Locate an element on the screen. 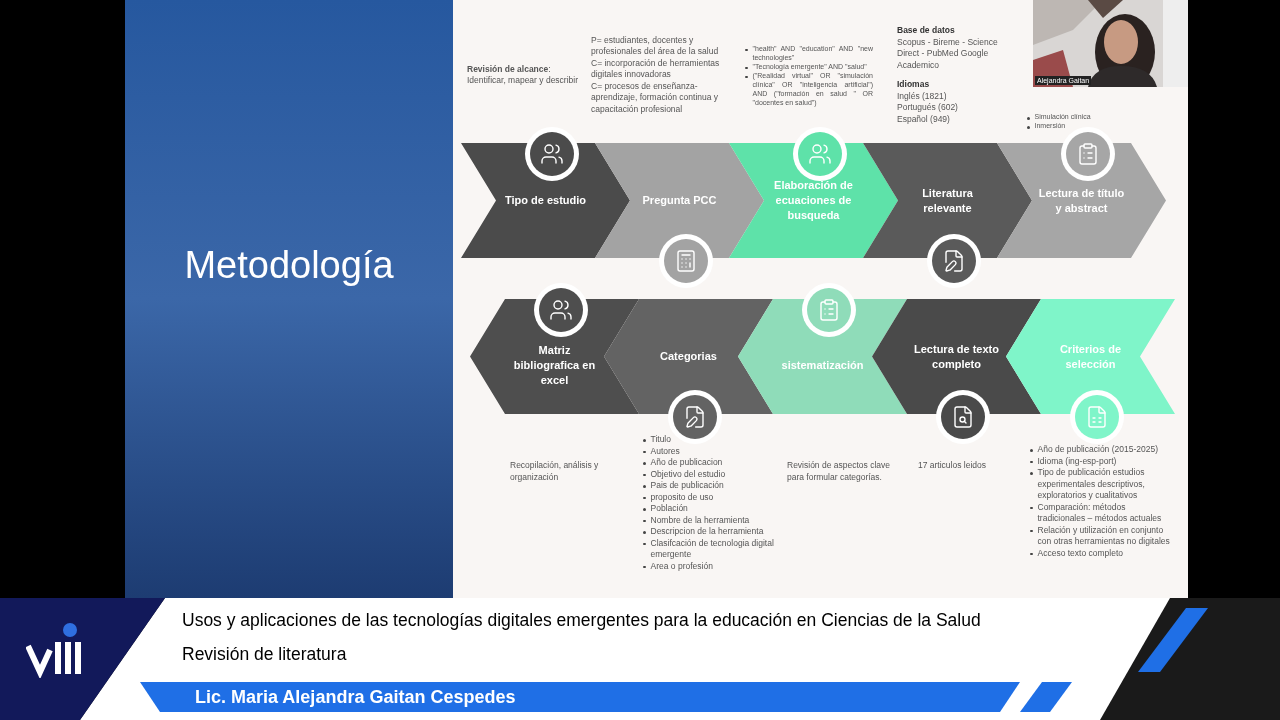 The image size is (1280, 720). step-label: Criterios de selección is located at coordinates (1090, 356).